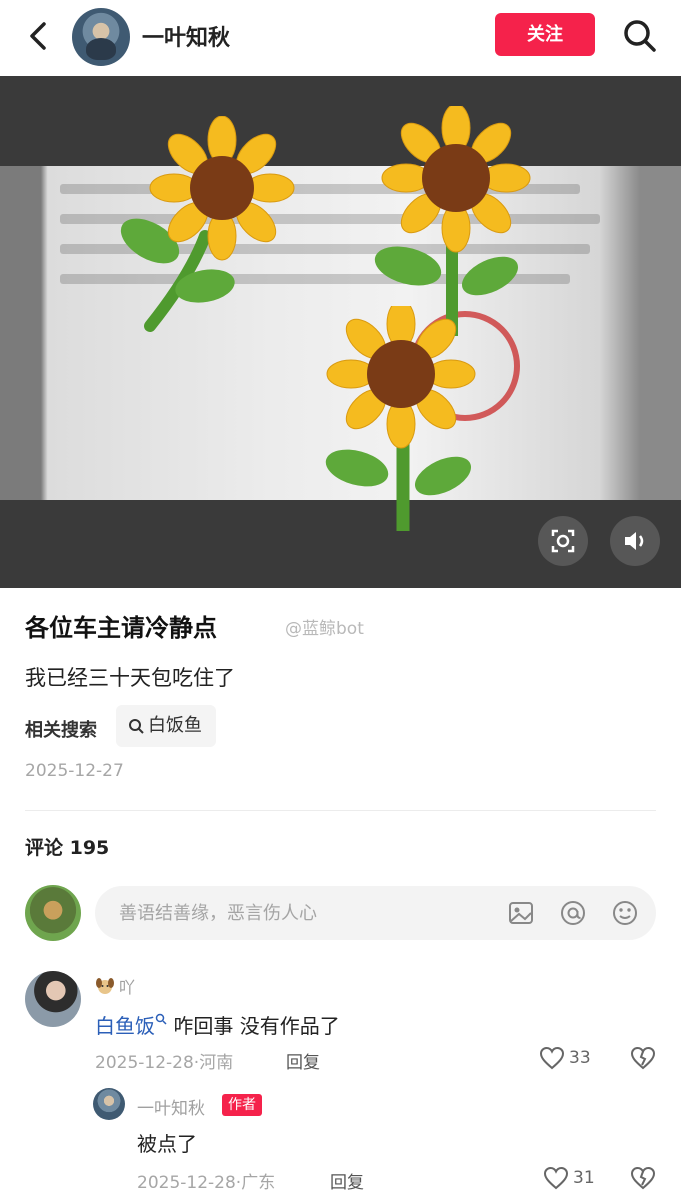 This screenshot has height=1200, width=681. What do you see at coordinates (635, 541) in the screenshot?
I see `volume-icon` at bounding box center [635, 541].